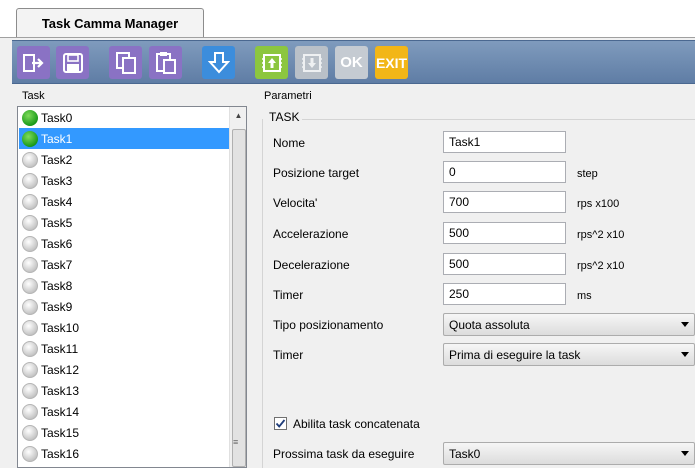 This screenshot has height=468, width=695. What do you see at coordinates (124, 411) in the screenshot?
I see `task-list-item: Task14` at bounding box center [124, 411].